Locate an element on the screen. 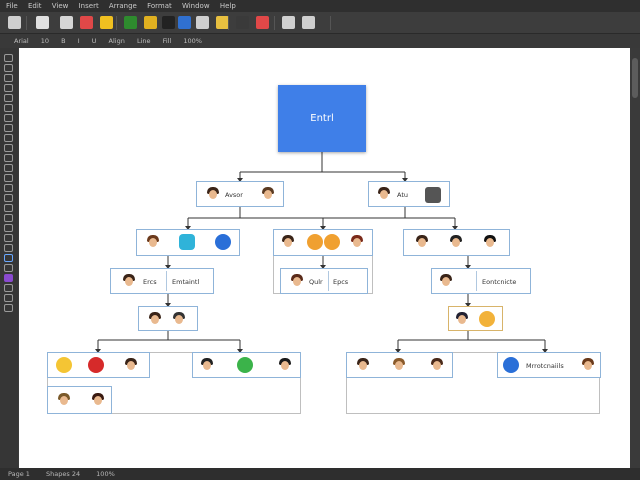 This screenshot has height=480, width=640. plant-icon is located at coordinates (245, 365).